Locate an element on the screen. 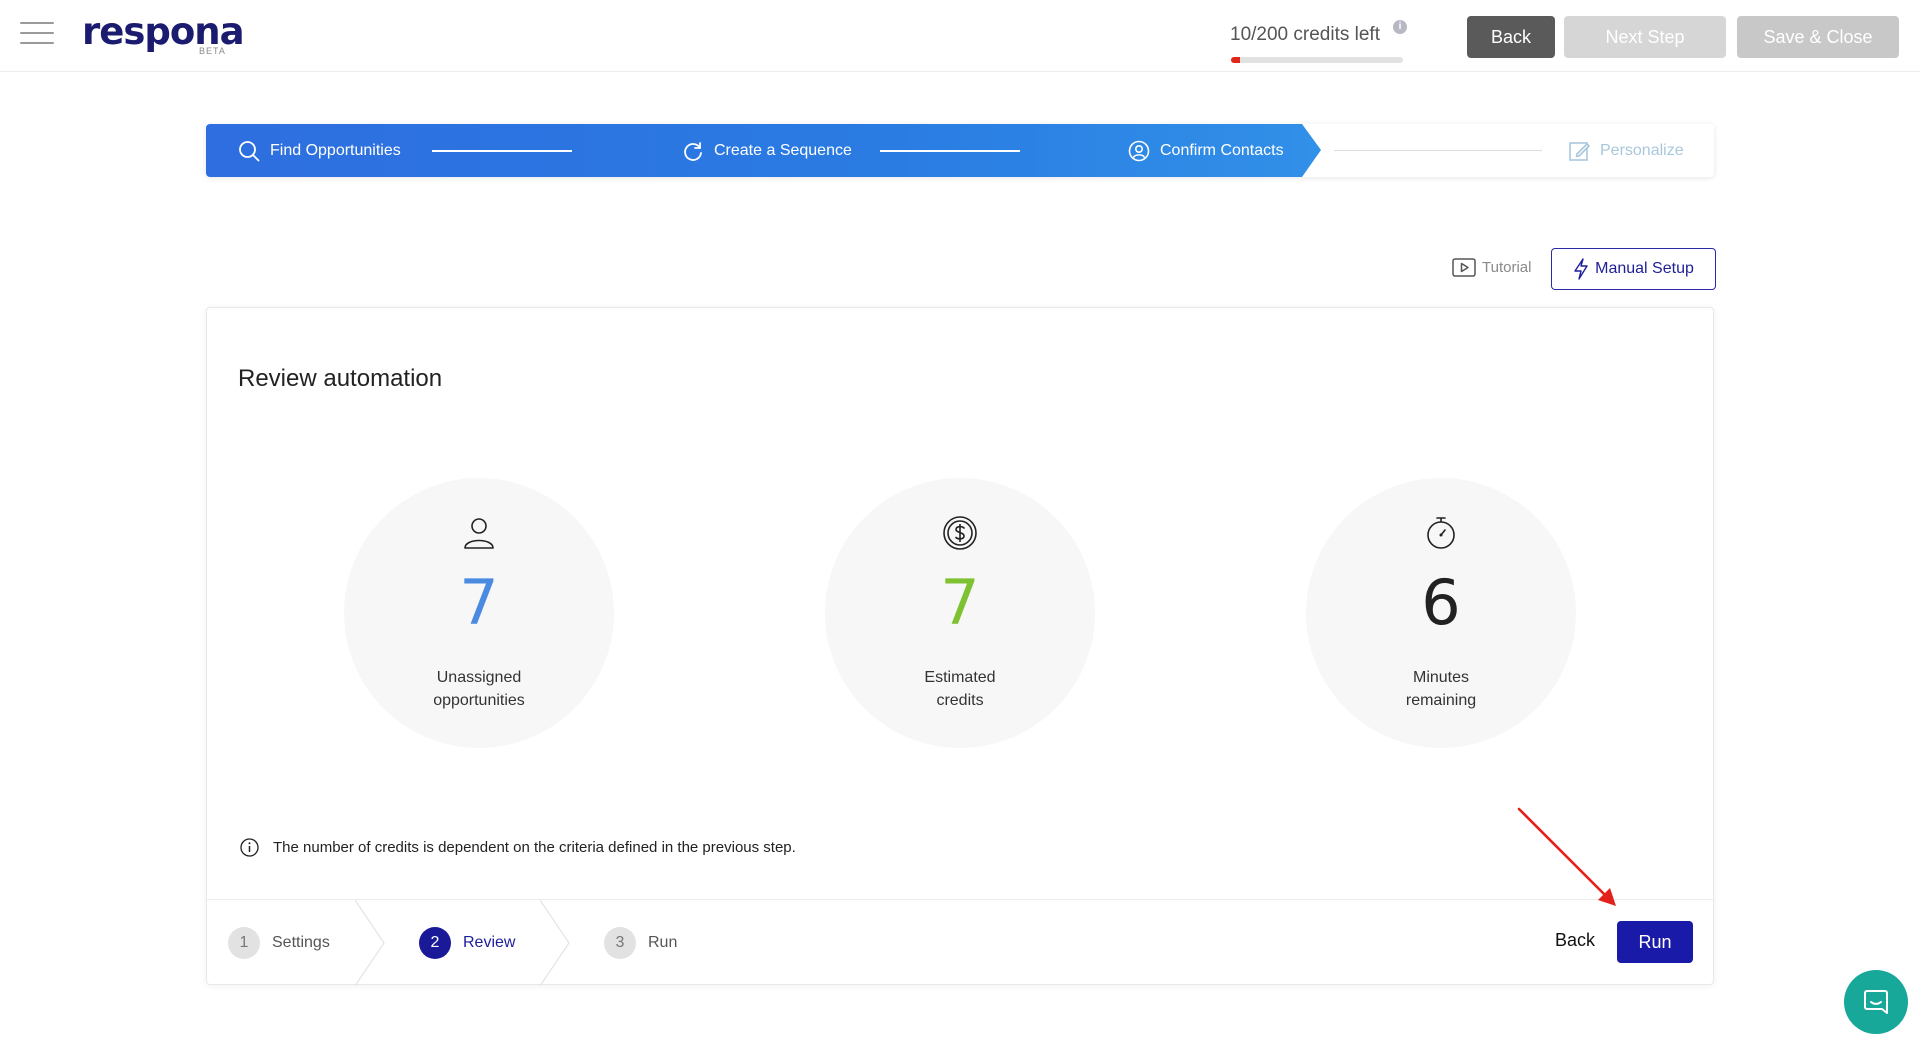  user-icon is located at coordinates (479, 533).